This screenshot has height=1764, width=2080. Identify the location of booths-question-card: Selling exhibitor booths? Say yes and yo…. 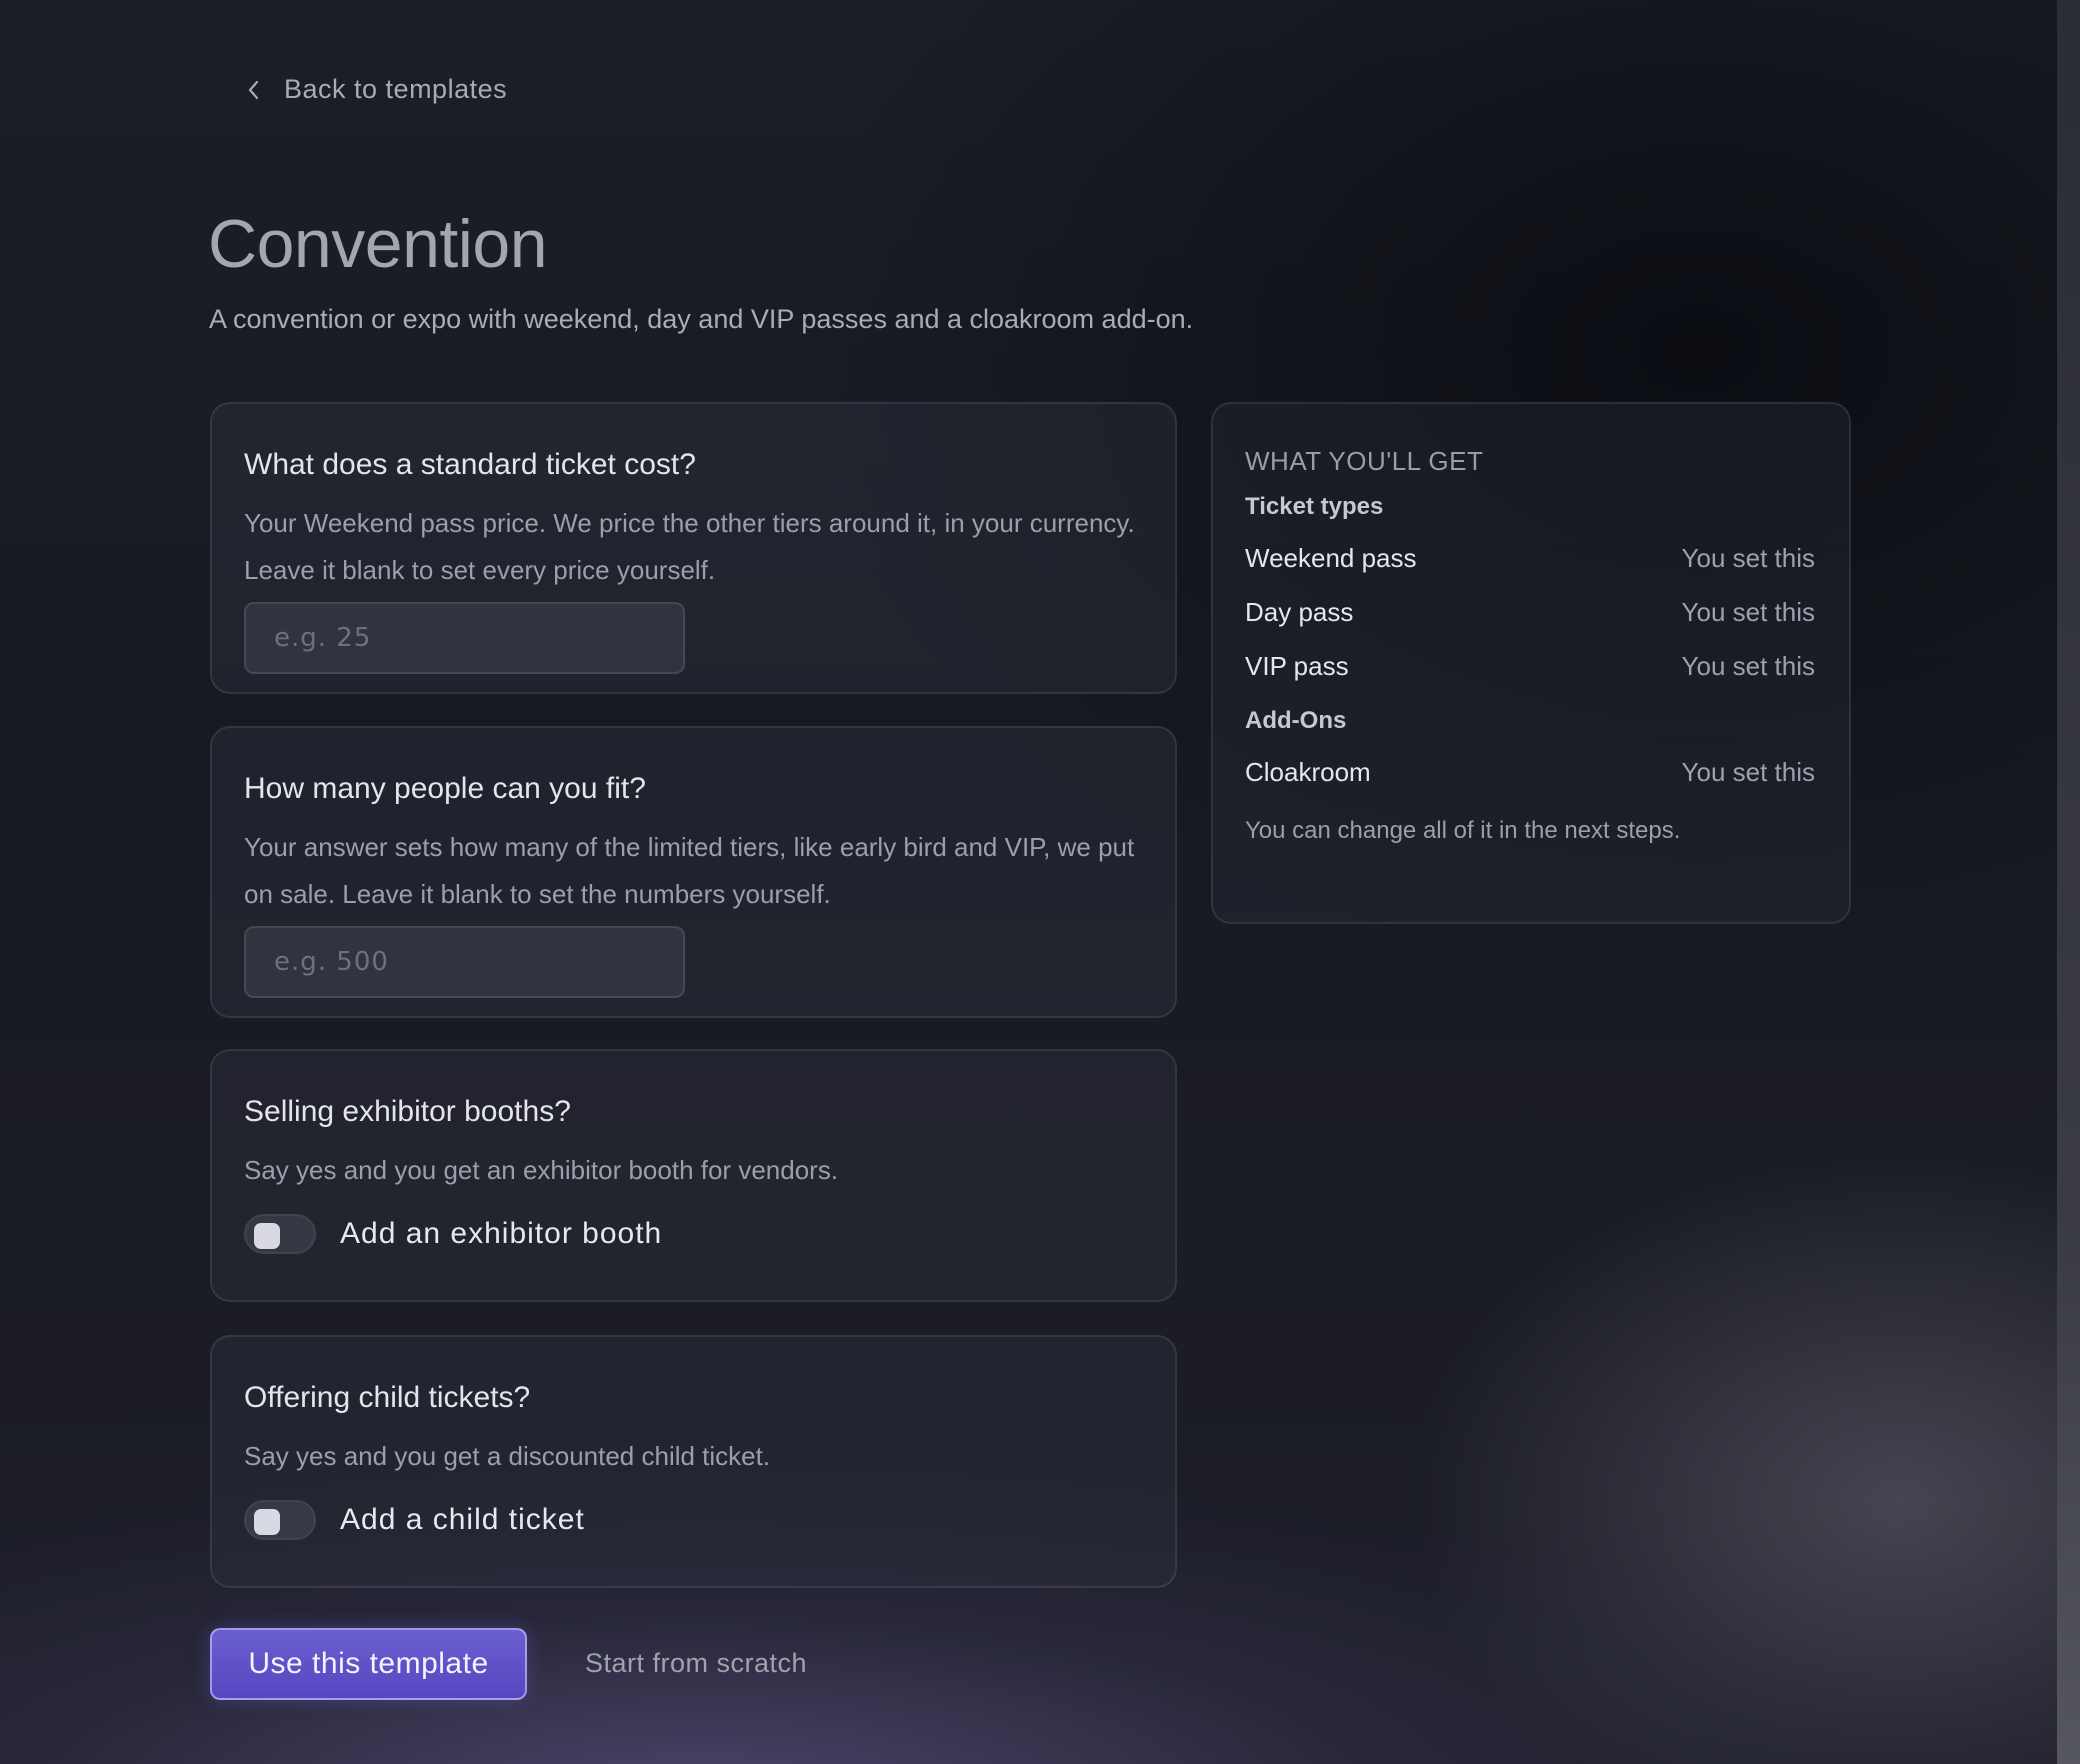
(693, 1175).